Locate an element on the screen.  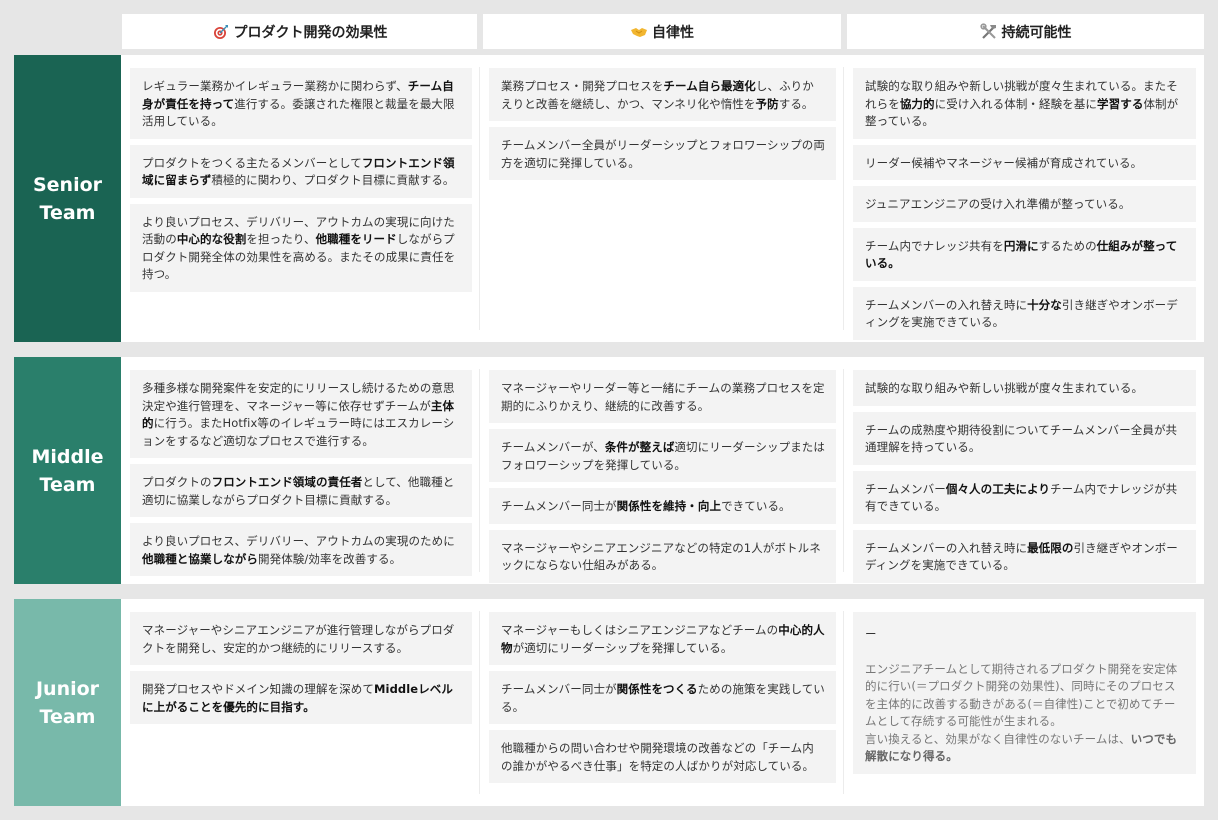
emphasis-text: 関係性を維持・向上 is located at coordinates (669, 506).